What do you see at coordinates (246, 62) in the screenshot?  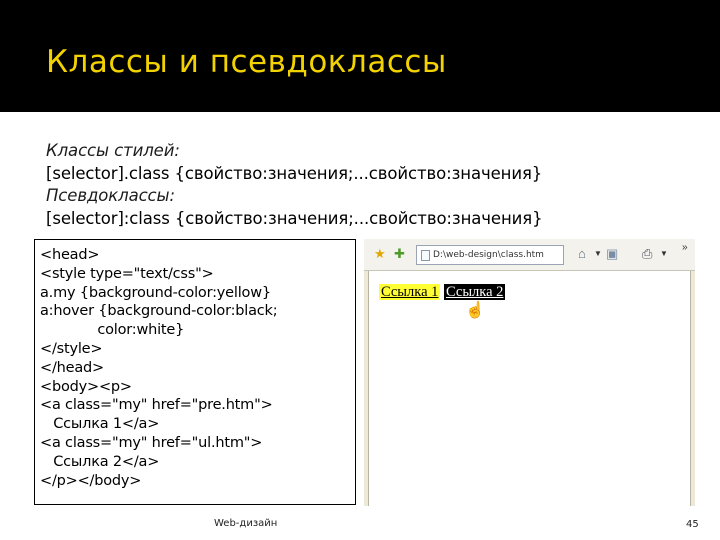 I see `slide-title: Классы и псевдоклассы` at bounding box center [246, 62].